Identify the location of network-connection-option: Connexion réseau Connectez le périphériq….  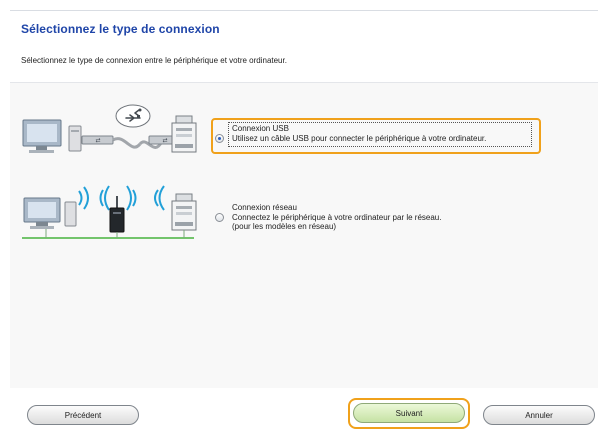
(328, 217).